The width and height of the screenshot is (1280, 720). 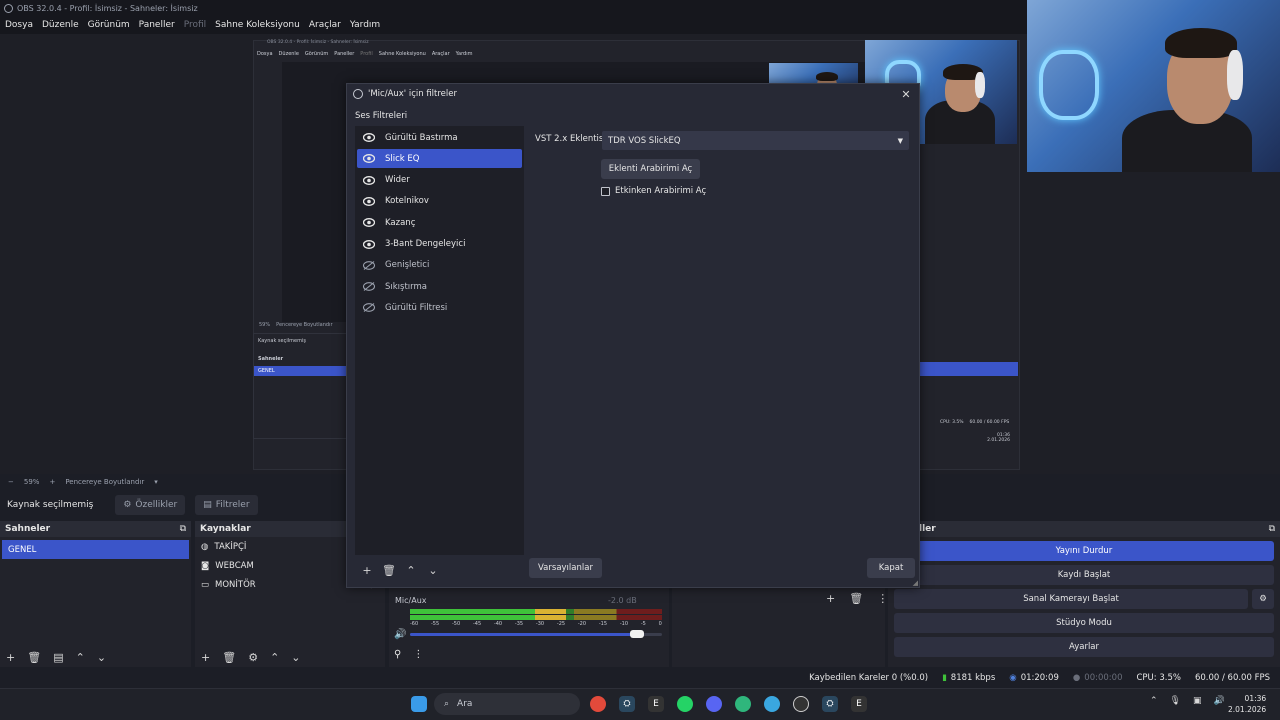 What do you see at coordinates (1255, 698) in the screenshot?
I see `clock-time: 01:36` at bounding box center [1255, 698].